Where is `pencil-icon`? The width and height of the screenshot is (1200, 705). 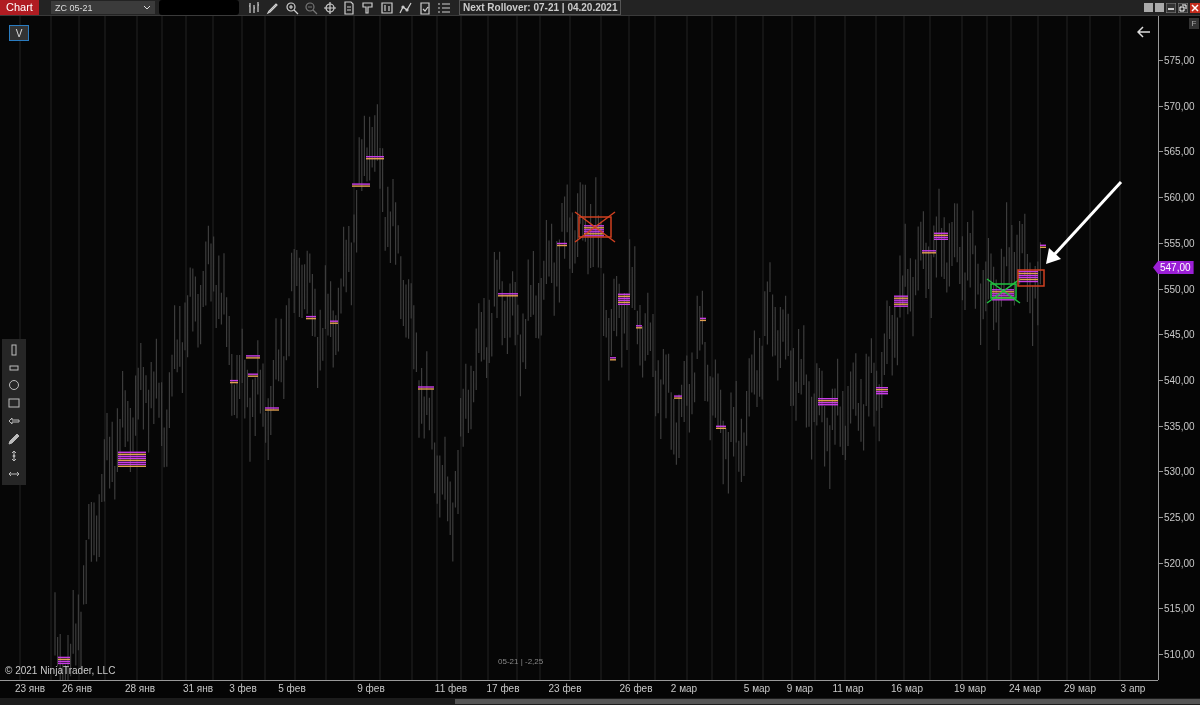
pencil-icon is located at coordinates (14, 438).